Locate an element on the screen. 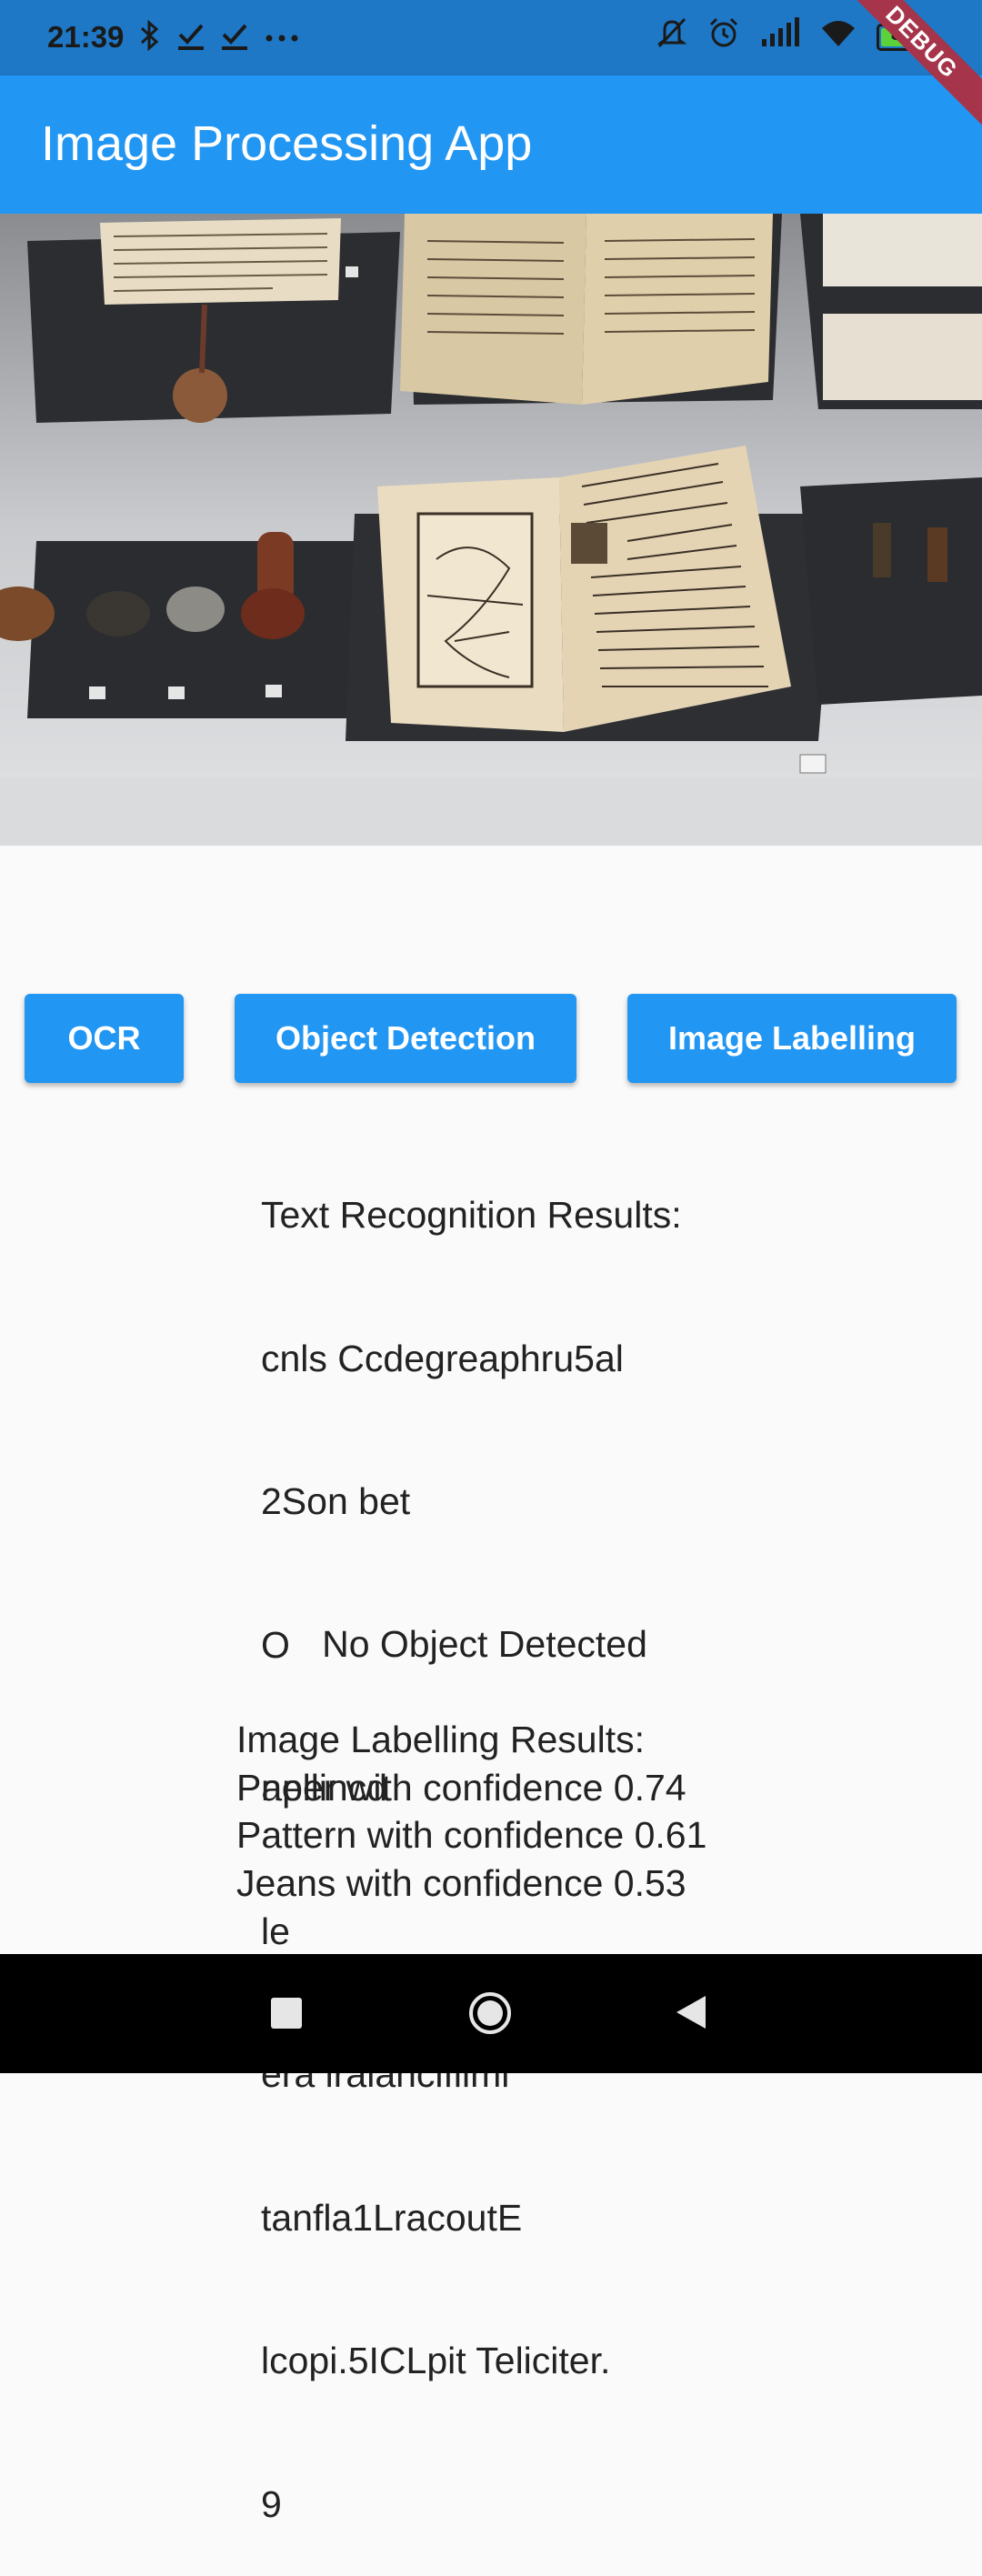  label-result-line: Pattern with confidence 0.61 is located at coordinates (471, 1835).